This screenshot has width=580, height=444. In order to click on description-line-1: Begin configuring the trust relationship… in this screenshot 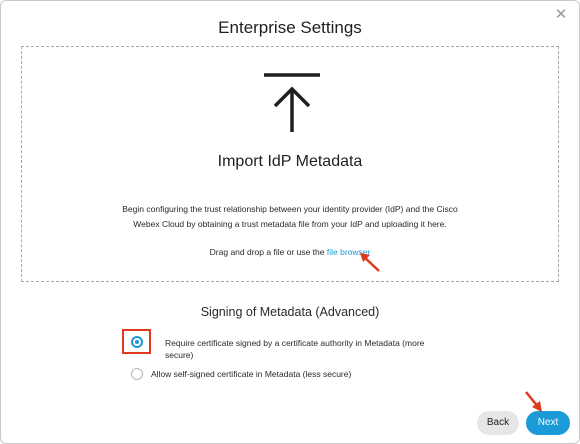, I will do `click(290, 209)`.